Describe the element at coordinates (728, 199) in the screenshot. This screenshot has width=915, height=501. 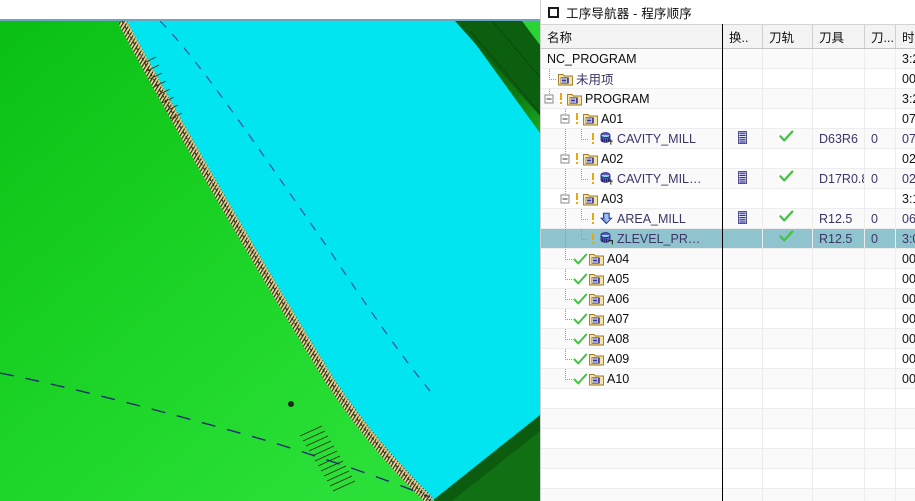
I see `tree-row: A03 3:1` at that location.